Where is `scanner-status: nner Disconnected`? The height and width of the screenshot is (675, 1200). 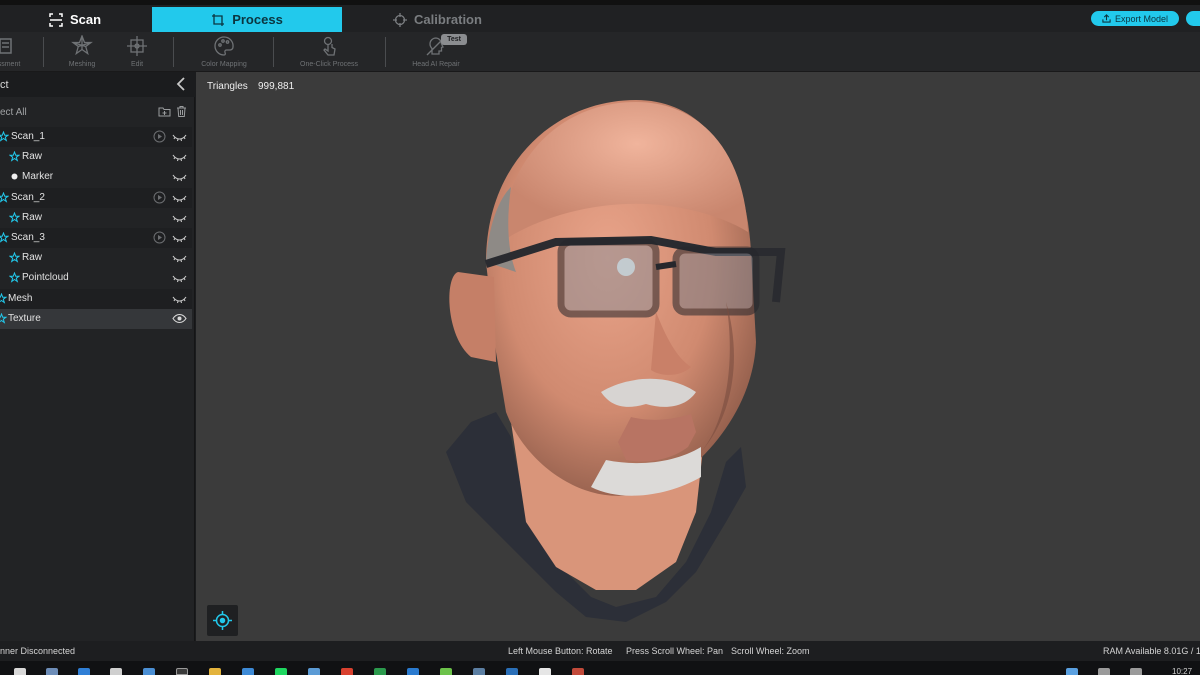
scanner-status: nner Disconnected is located at coordinates (38, 651).